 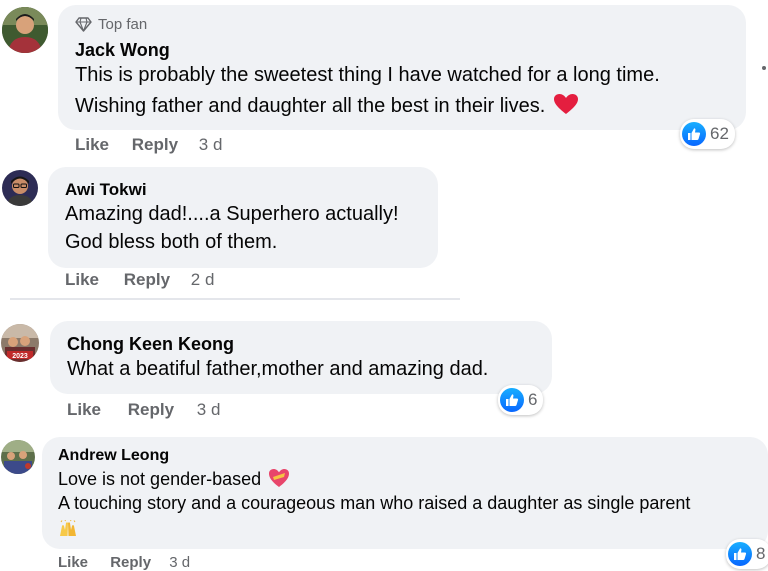 What do you see at coordinates (171, 242) in the screenshot?
I see `comment-text-line: God bless both of them.` at bounding box center [171, 242].